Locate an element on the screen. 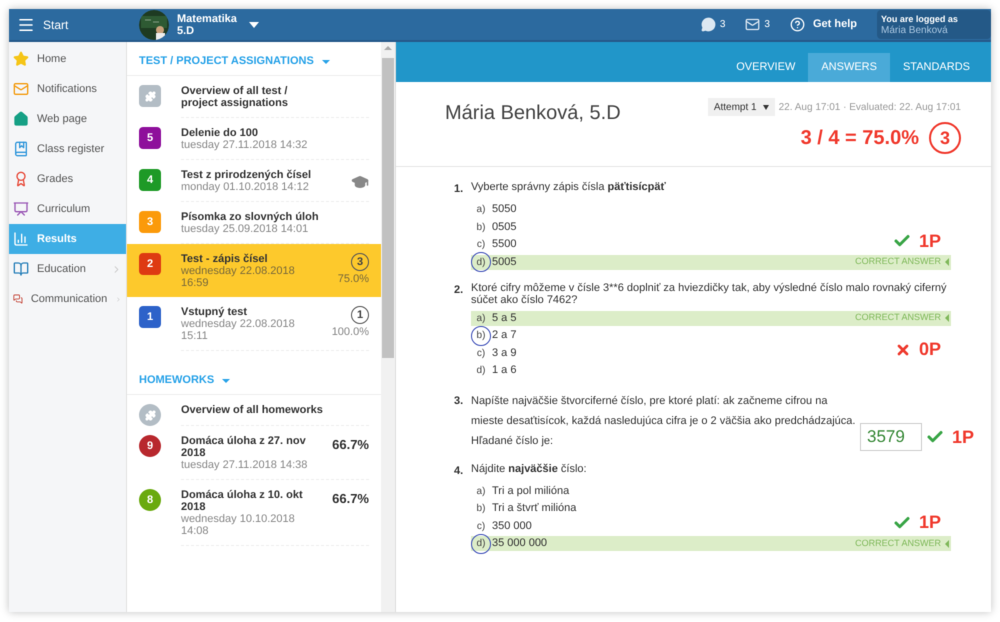  sidebar-item: Education is located at coordinates (67, 269).